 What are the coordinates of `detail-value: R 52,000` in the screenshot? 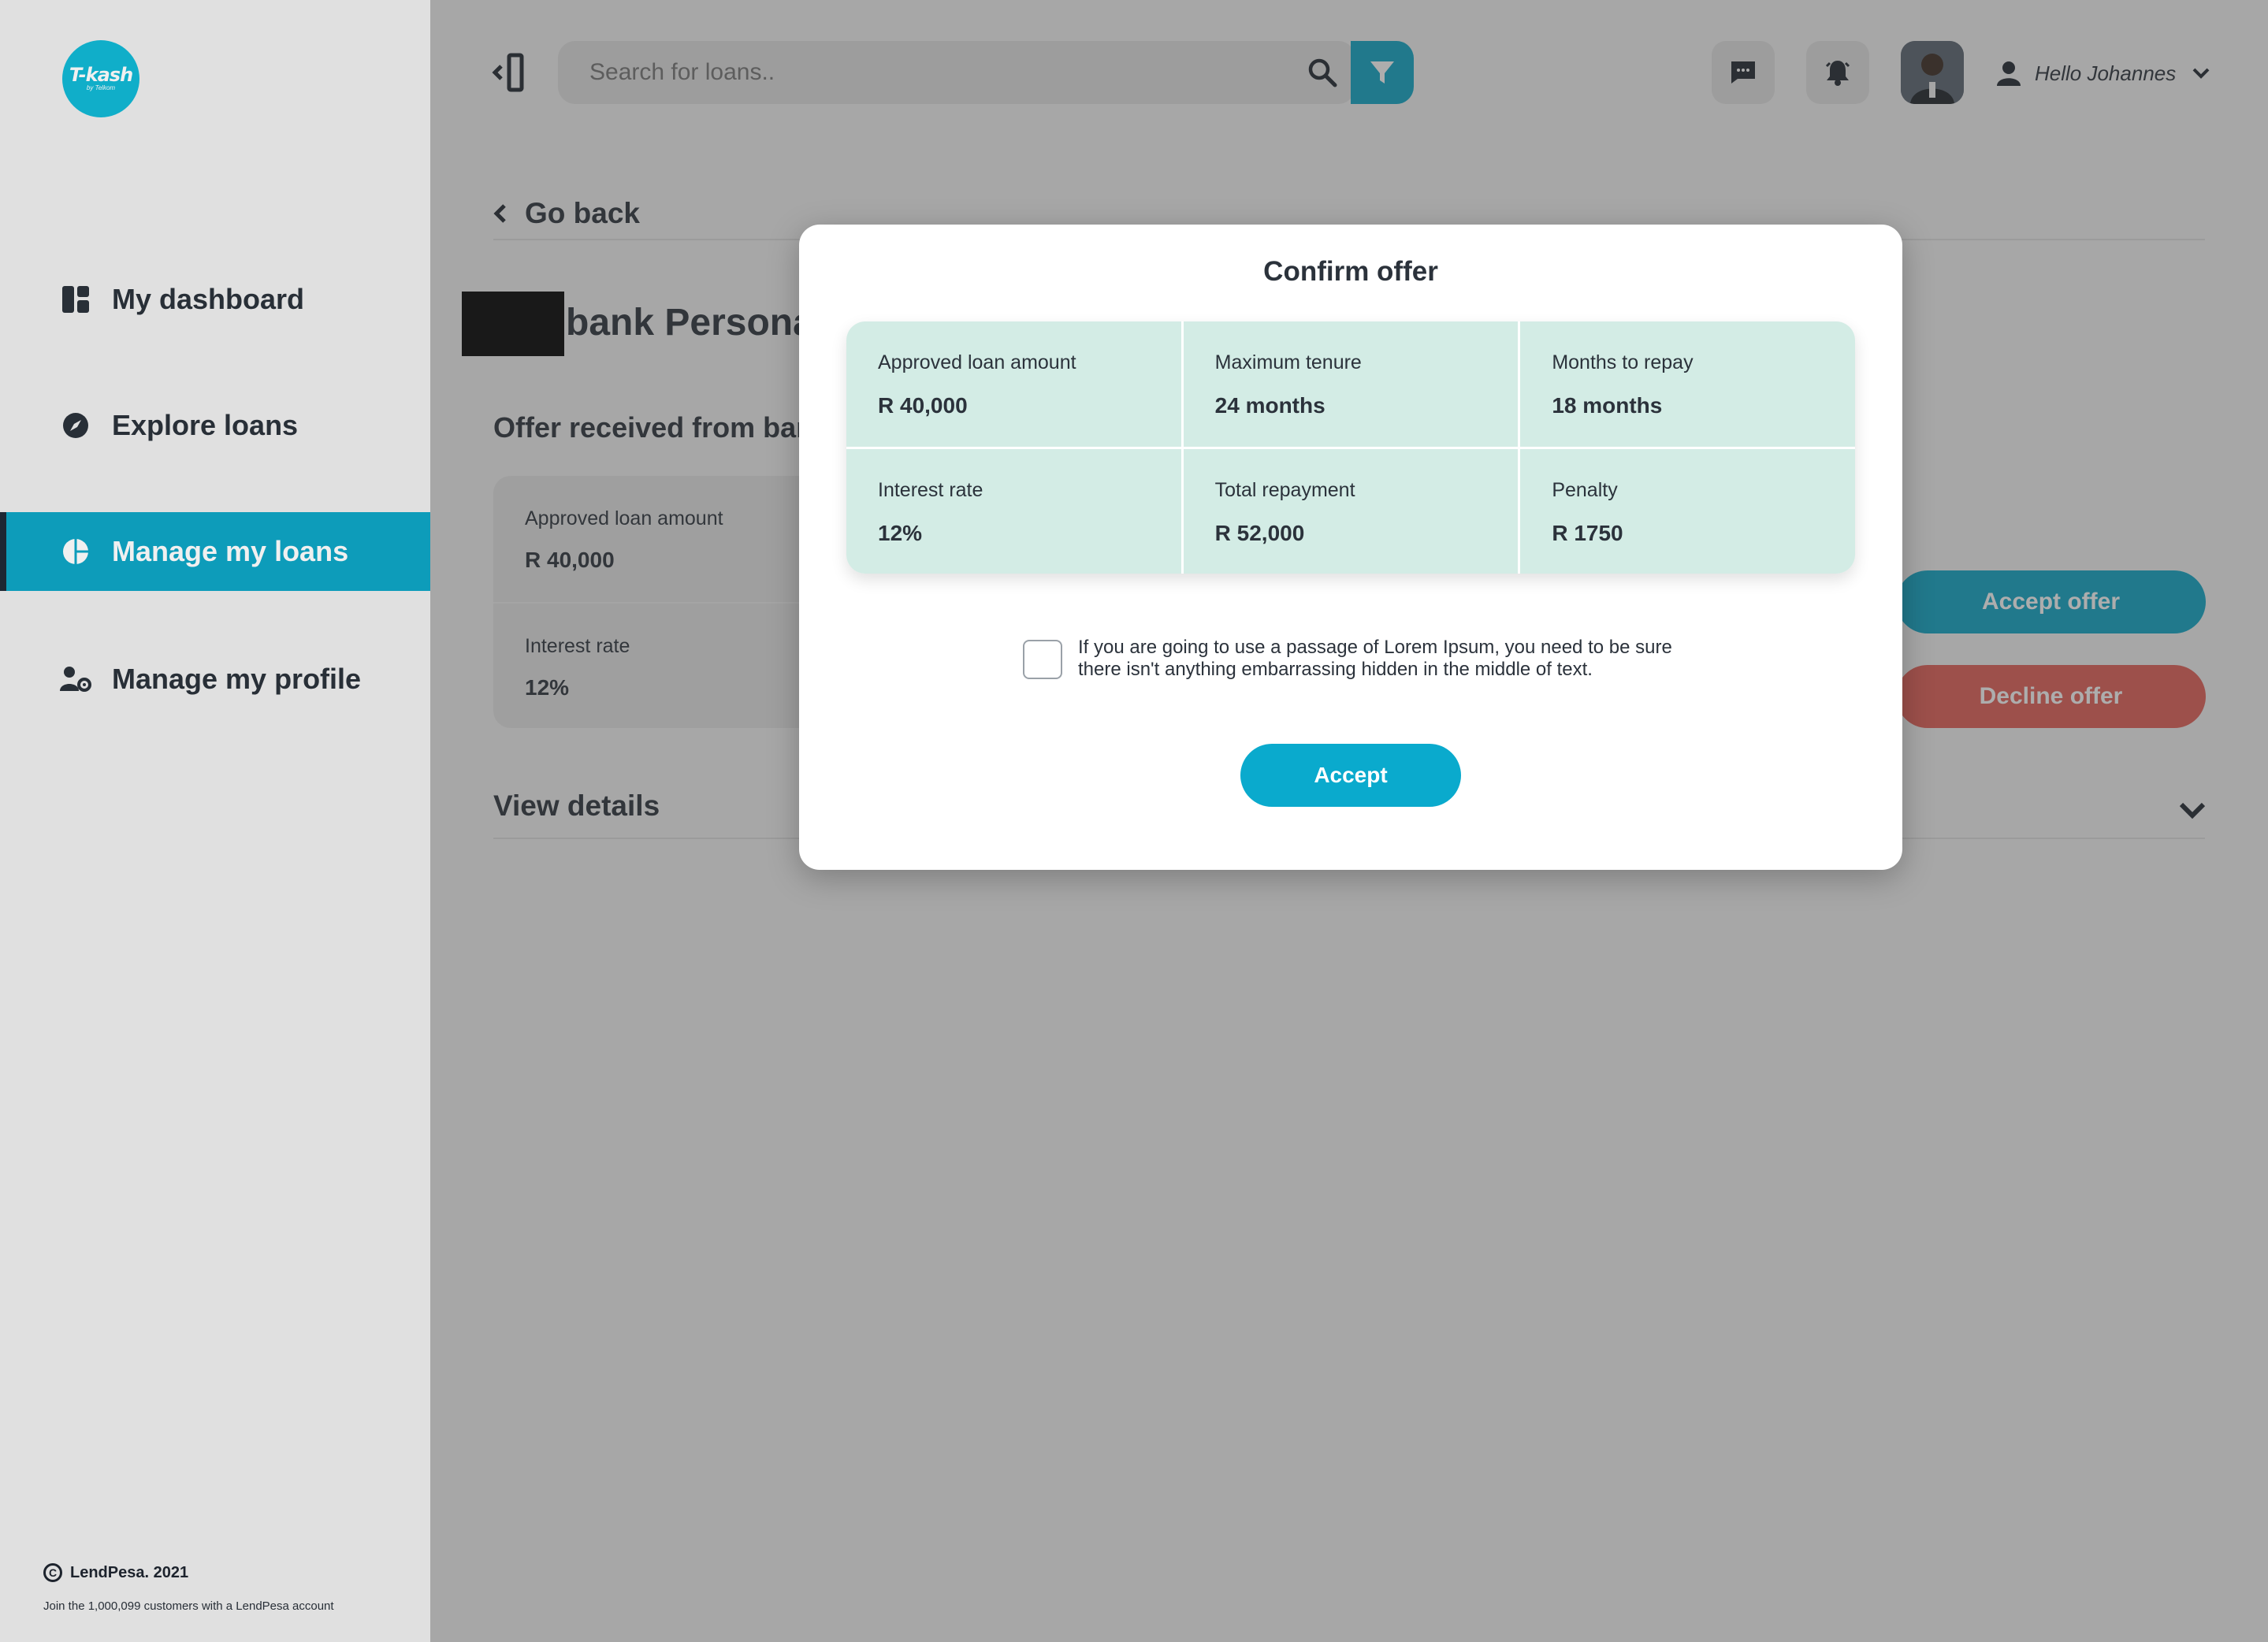 It's located at (1259, 532).